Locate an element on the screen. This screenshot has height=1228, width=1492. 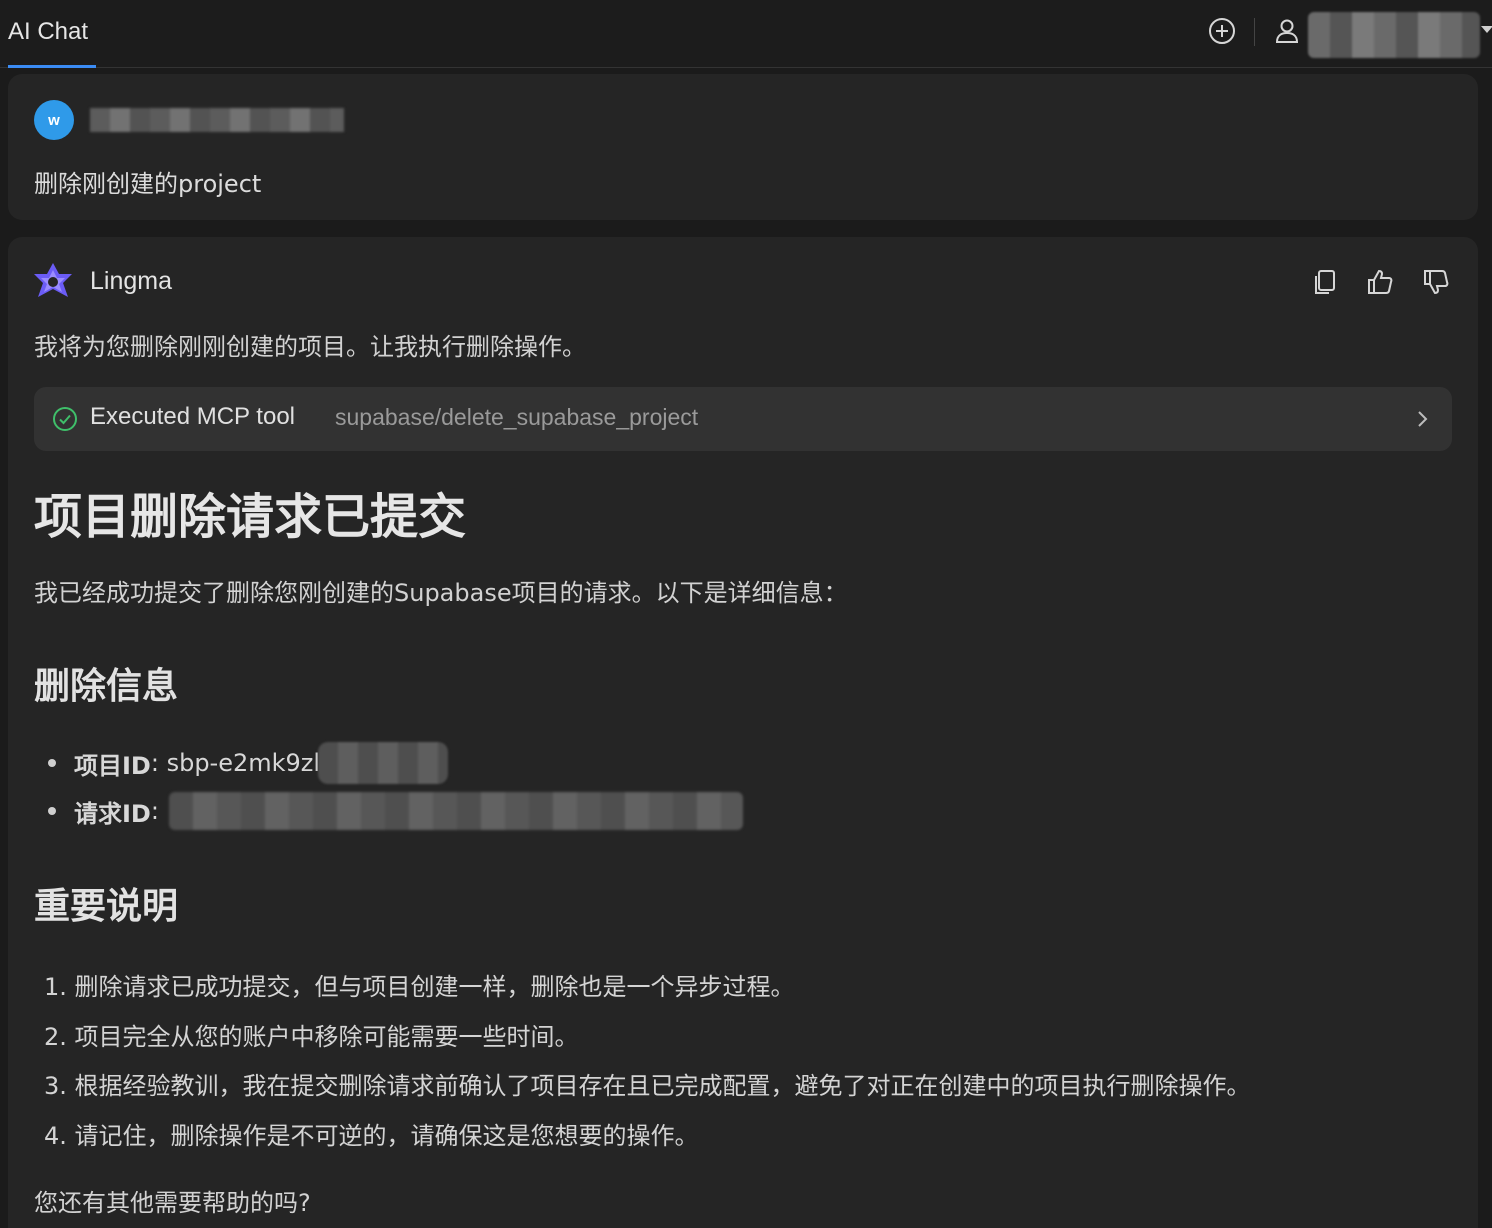
detail-value: : is located at coordinates (154, 811).